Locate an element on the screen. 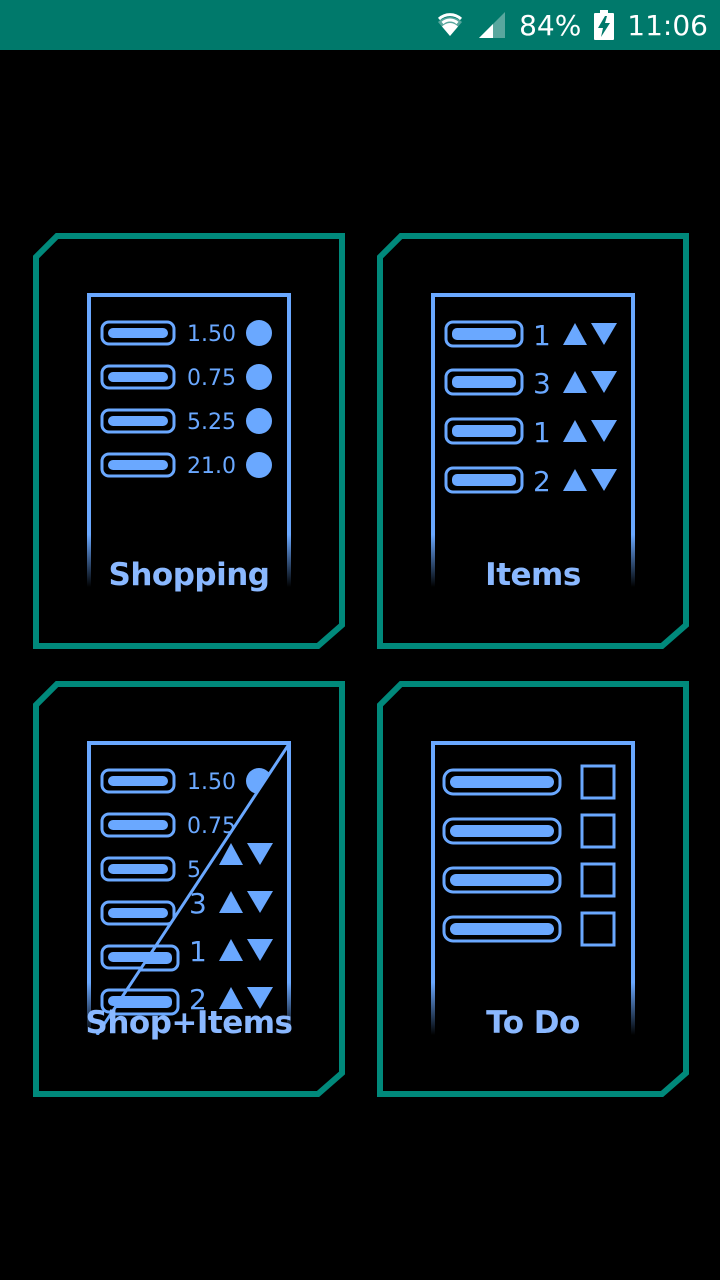  tile-label: Shopping is located at coordinates (189, 575).